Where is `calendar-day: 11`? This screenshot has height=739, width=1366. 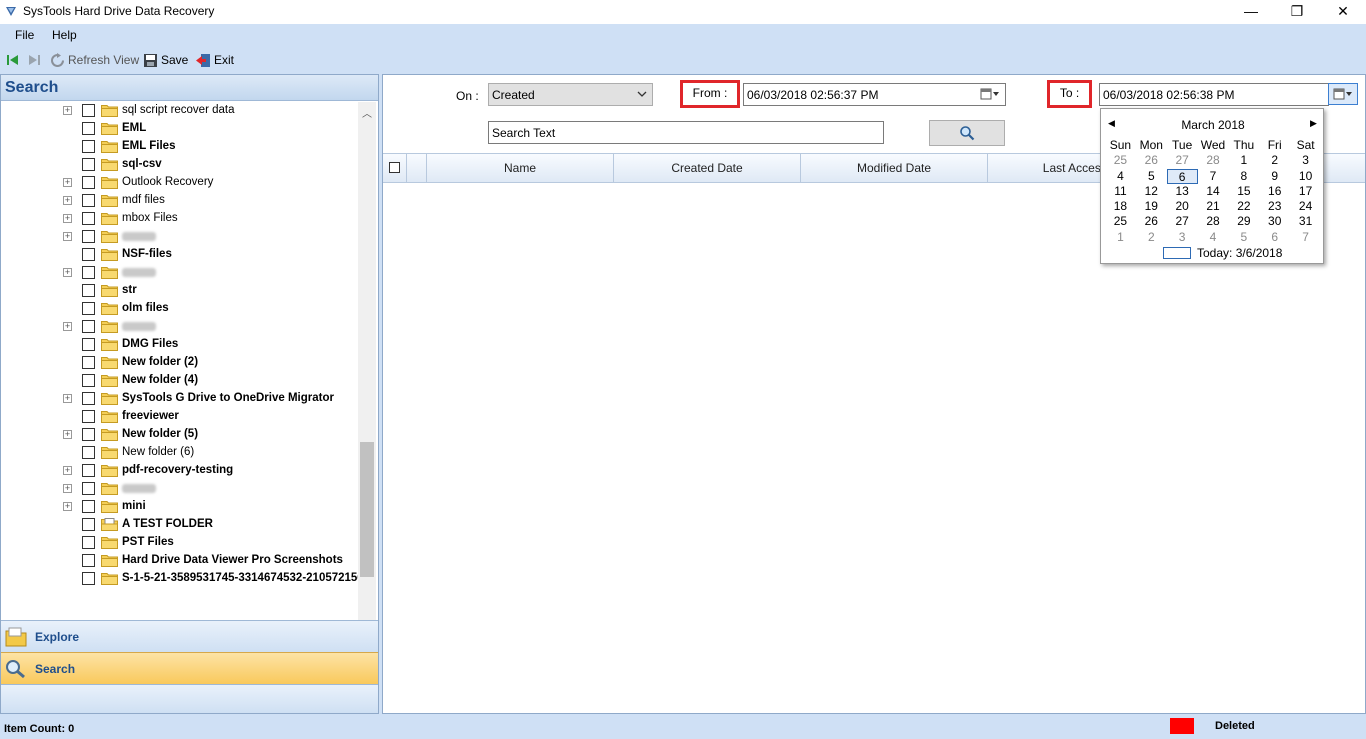 calendar-day: 11 is located at coordinates (1120, 191).